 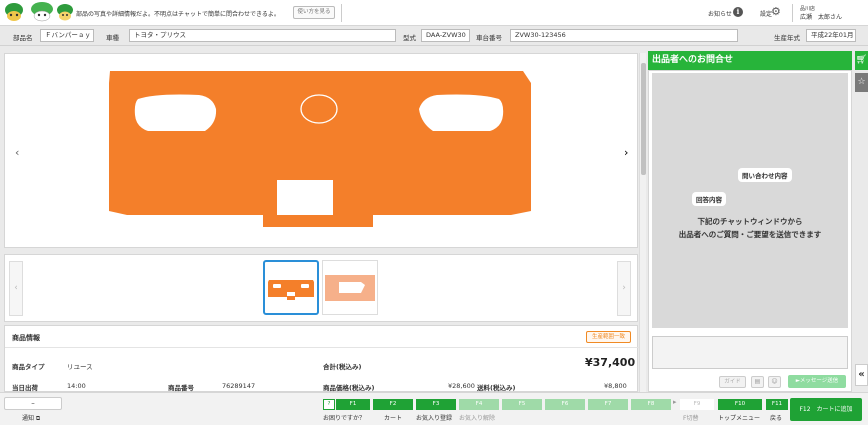 I want to click on mascot-logo-icon, so click(x=14, y=12).